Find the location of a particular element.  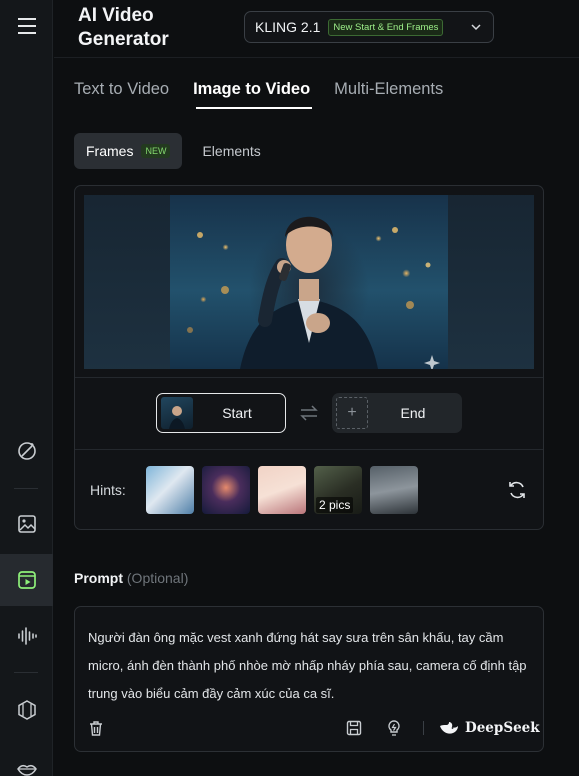

preview-image is located at coordinates (309, 282).